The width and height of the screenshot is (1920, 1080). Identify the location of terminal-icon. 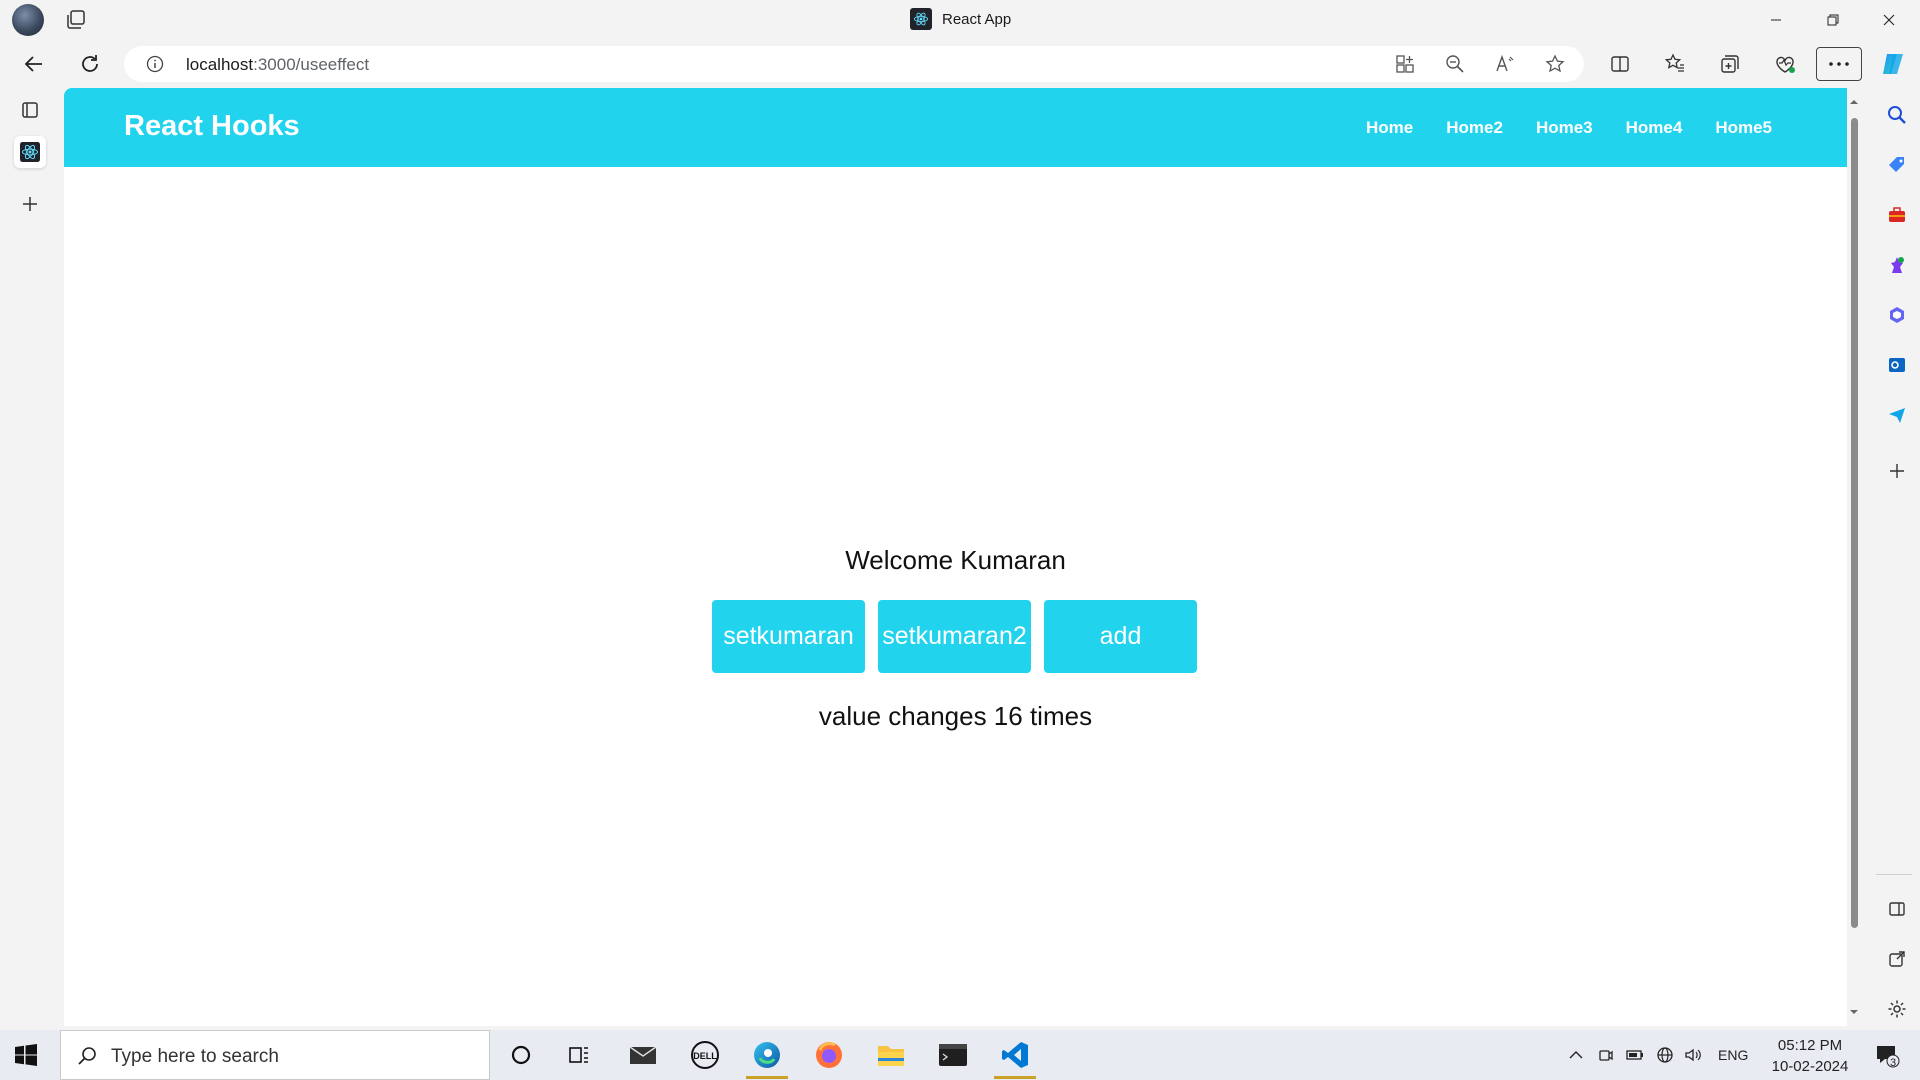
(953, 1055).